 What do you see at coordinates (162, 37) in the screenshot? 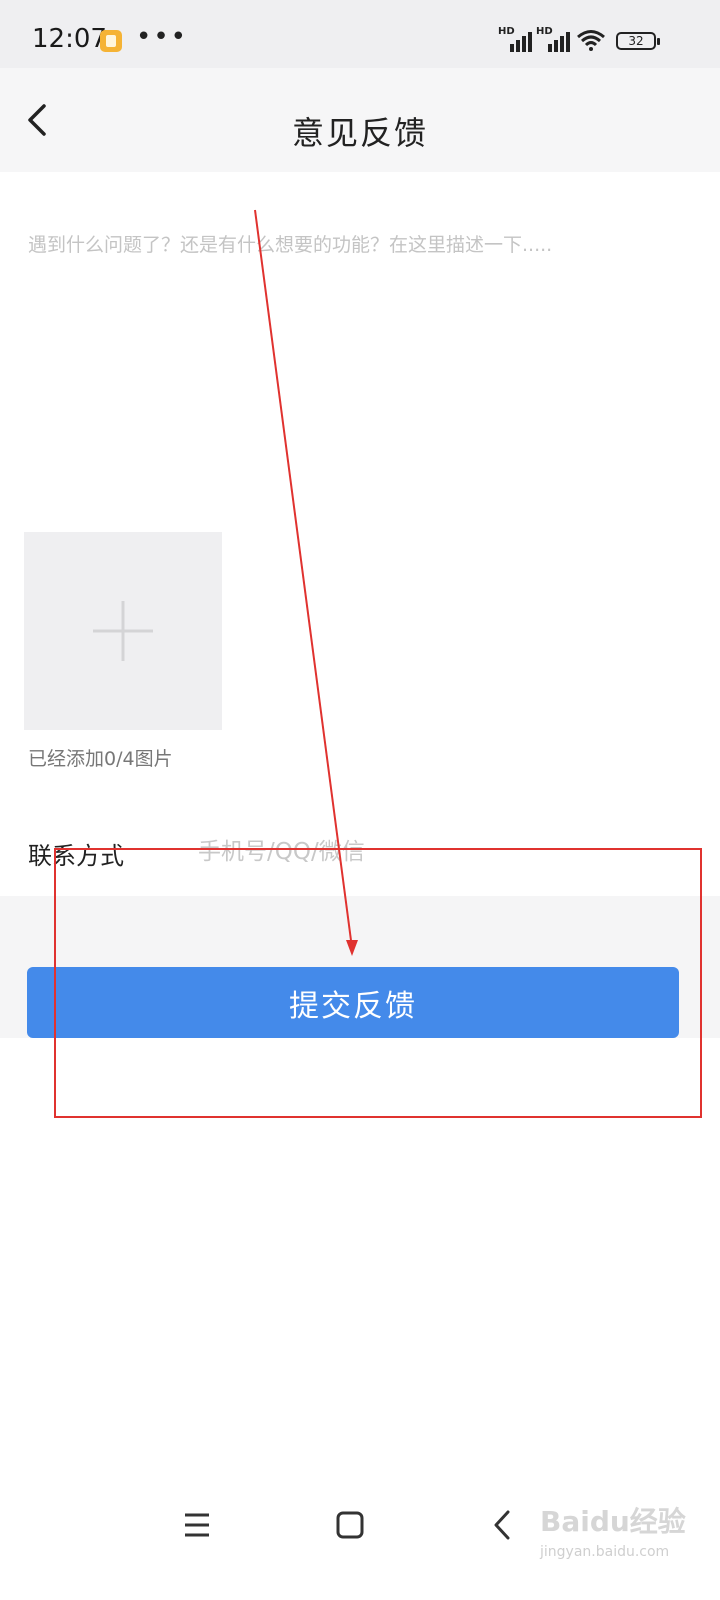
I see `more-dots-icon: •••` at bounding box center [162, 37].